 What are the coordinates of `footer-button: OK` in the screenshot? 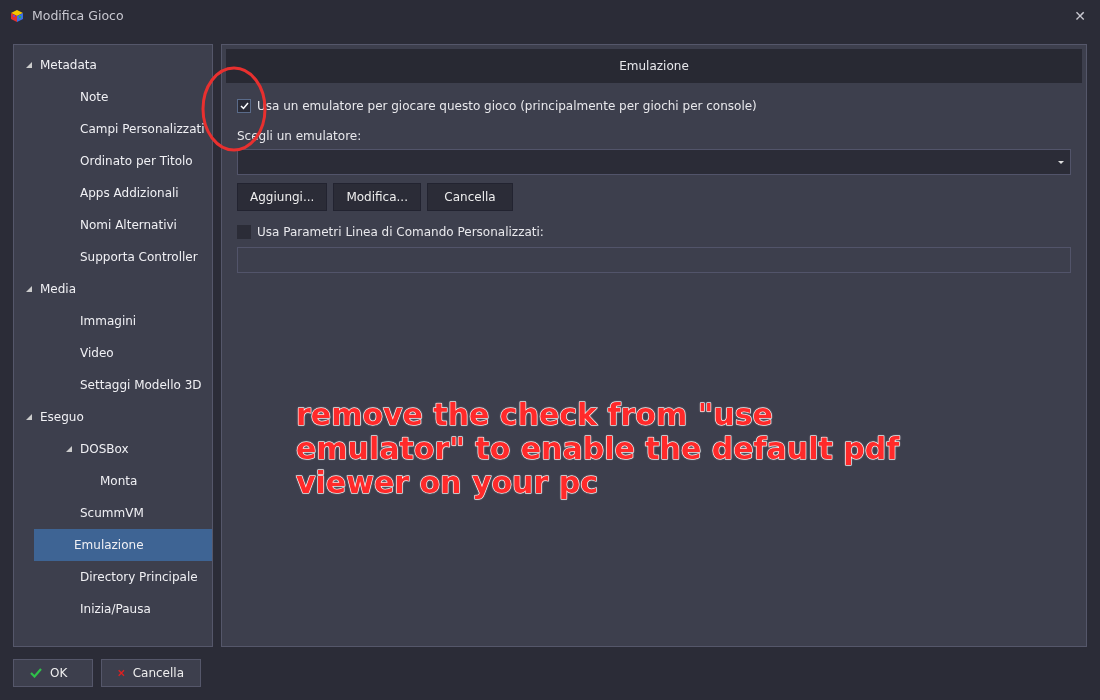 It's located at (53, 673).